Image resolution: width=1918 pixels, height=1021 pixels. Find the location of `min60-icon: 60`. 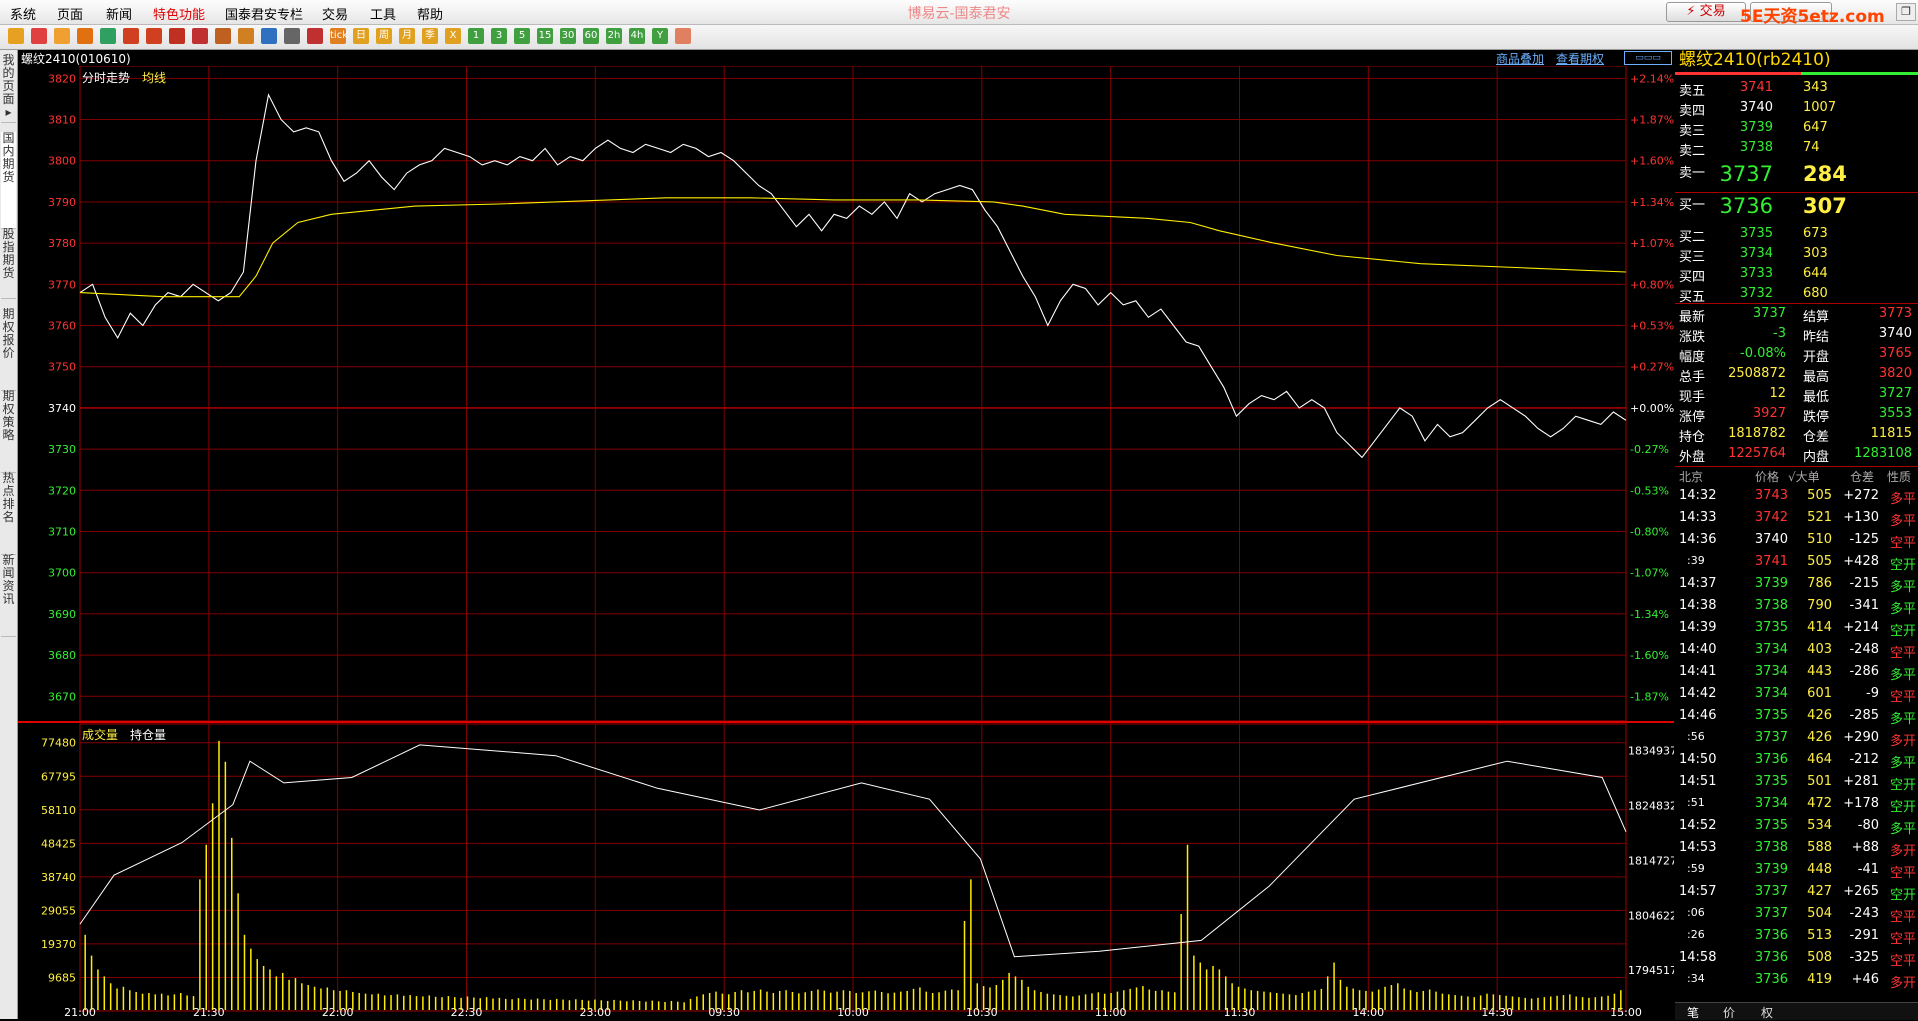

min60-icon: 60 is located at coordinates (591, 36).